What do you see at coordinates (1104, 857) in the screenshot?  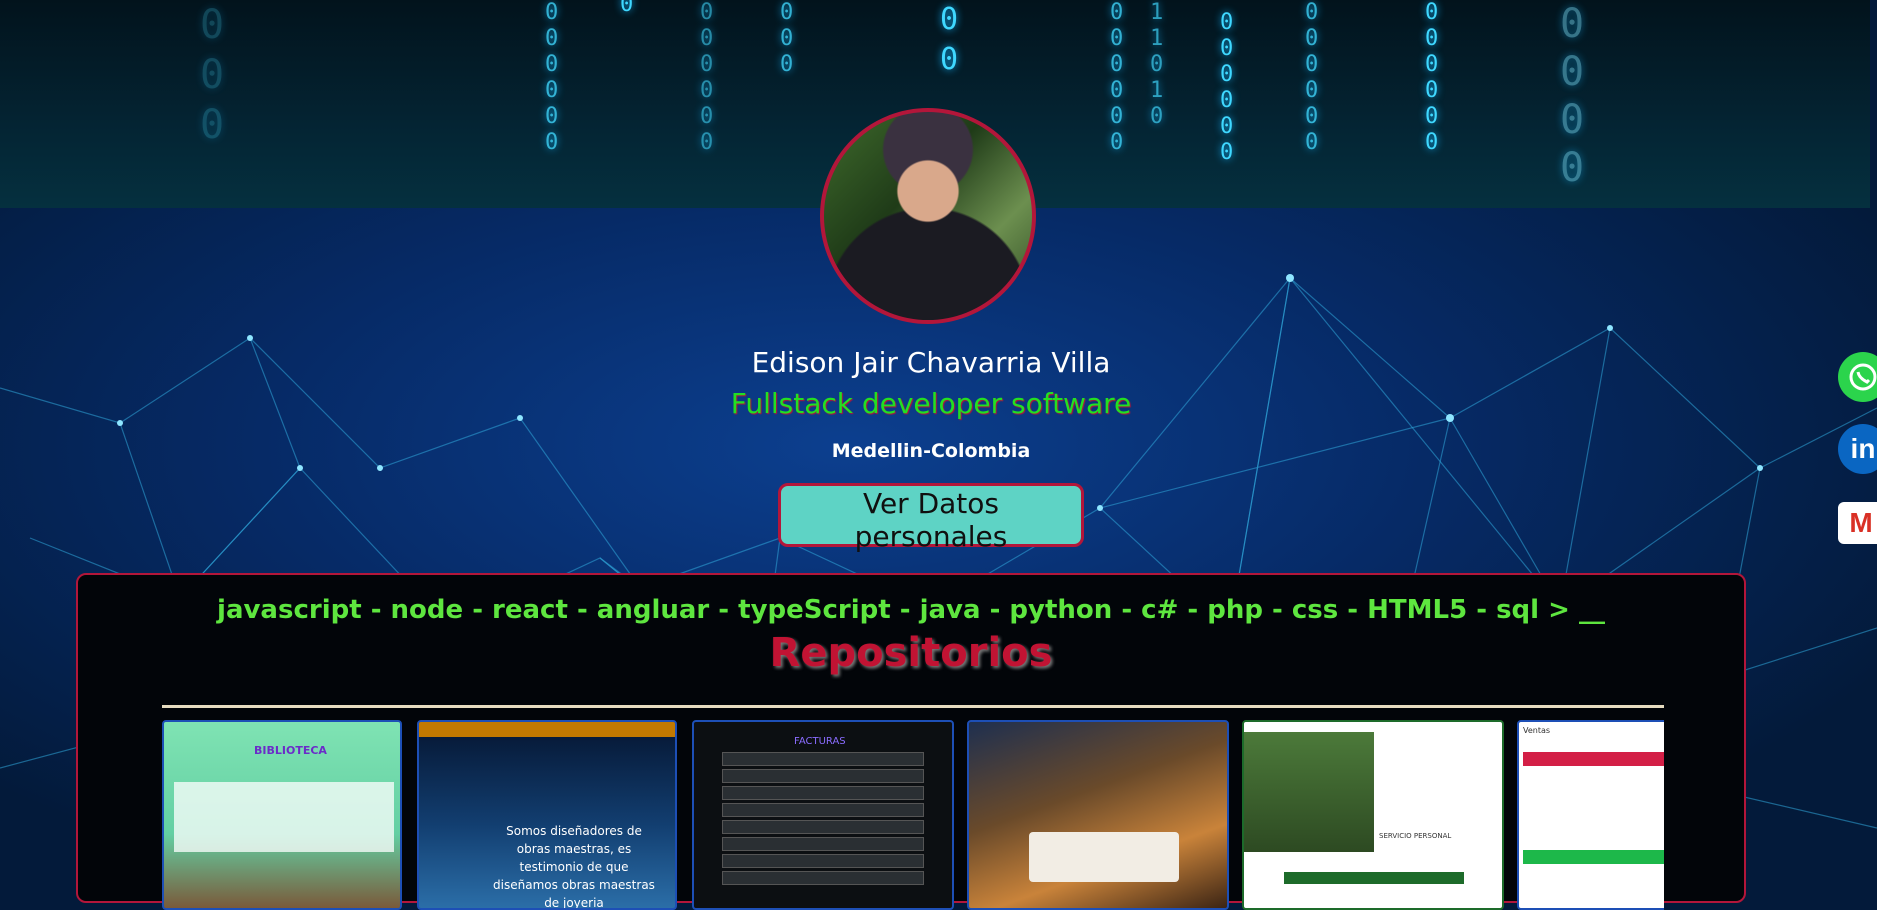 I see `repo-thumb-bed` at bounding box center [1104, 857].